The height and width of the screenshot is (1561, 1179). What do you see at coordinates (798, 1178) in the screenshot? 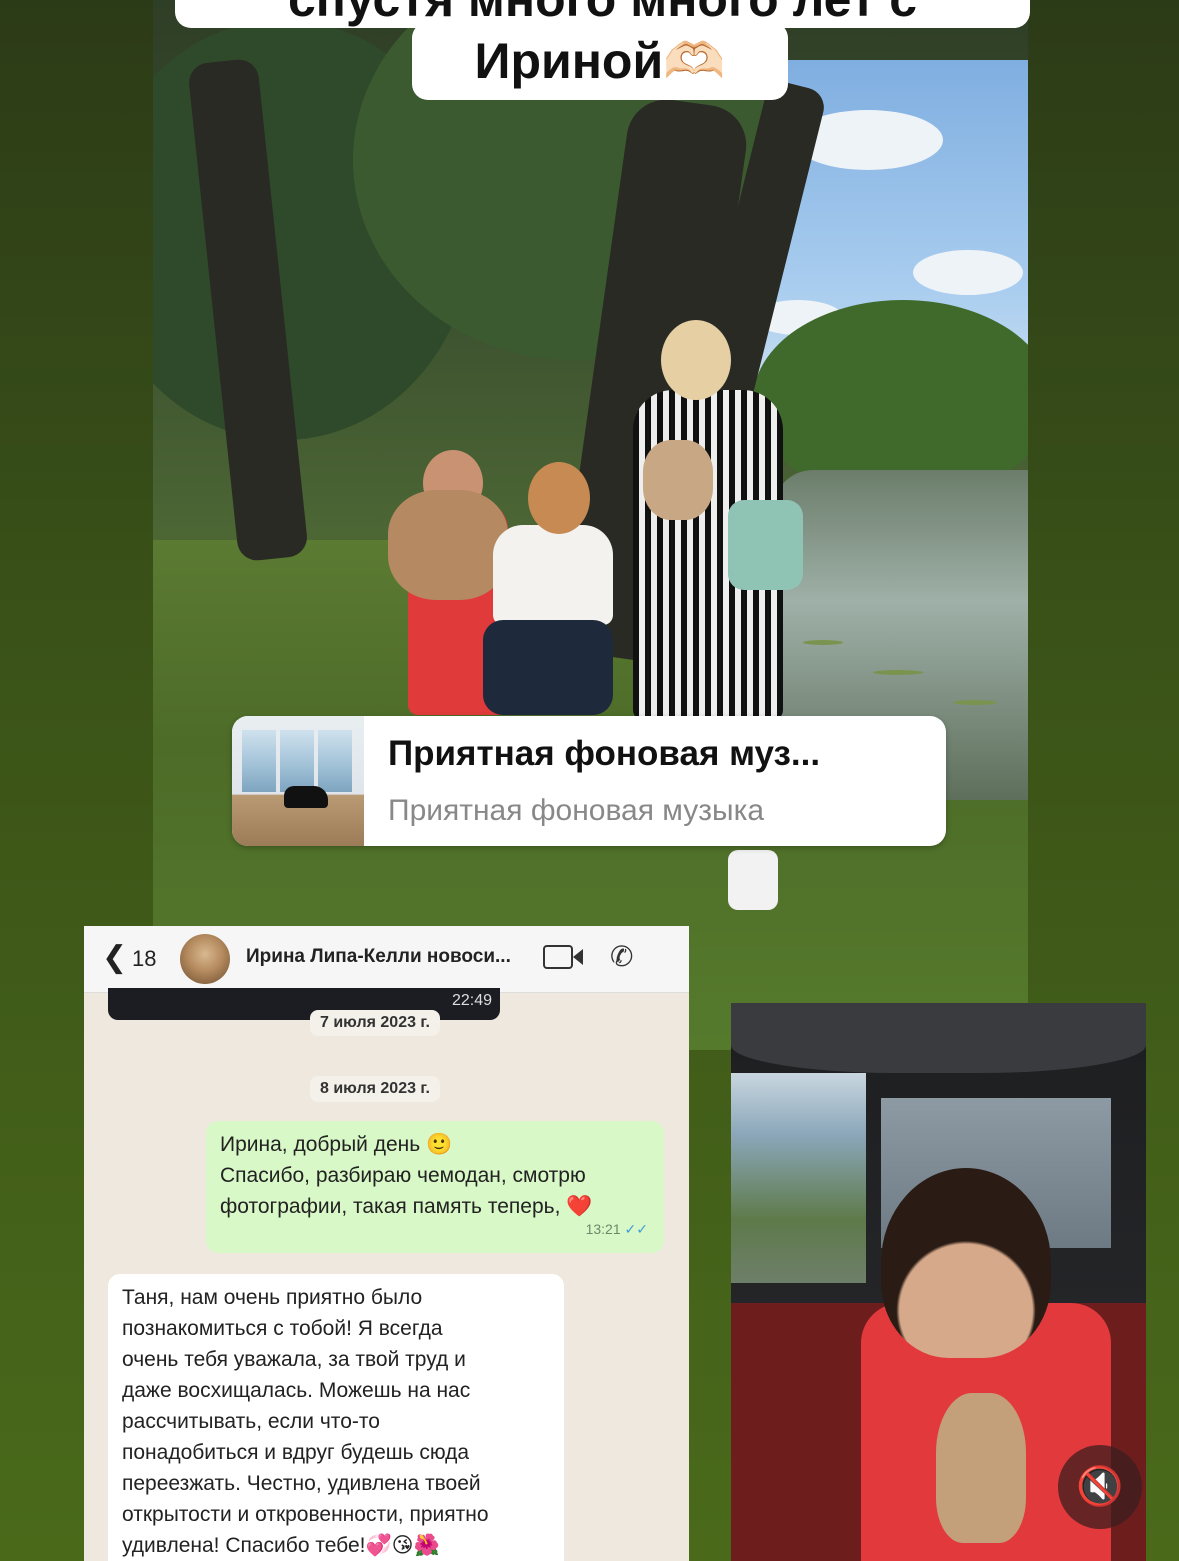
I see `car-window` at bounding box center [798, 1178].